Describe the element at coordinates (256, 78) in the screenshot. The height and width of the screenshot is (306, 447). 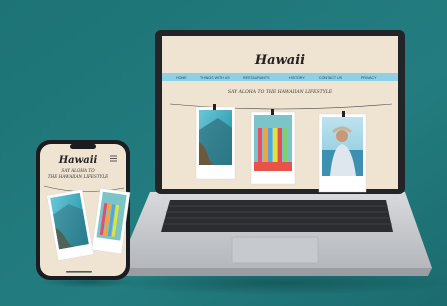
I see `nav-item-restaurants: RESTAURANTS` at that location.